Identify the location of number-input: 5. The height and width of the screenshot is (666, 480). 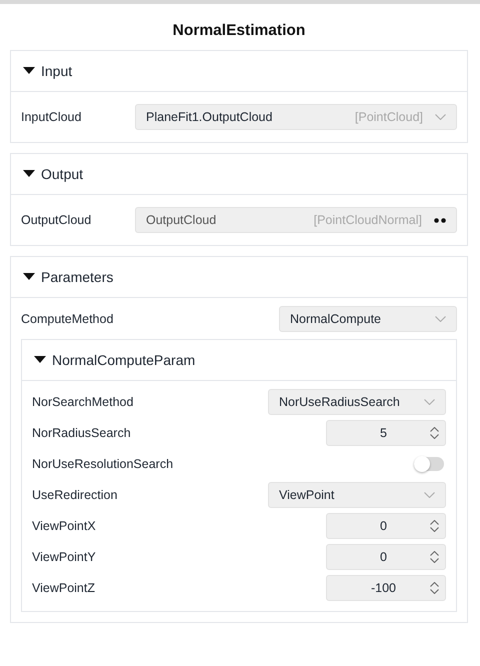
(386, 433).